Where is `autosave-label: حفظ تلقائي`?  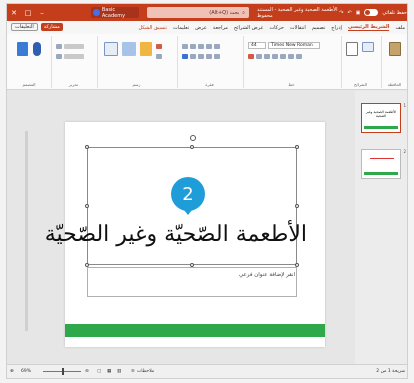
autosave-label: حفظ تلقائي is located at coordinates (394, 12).